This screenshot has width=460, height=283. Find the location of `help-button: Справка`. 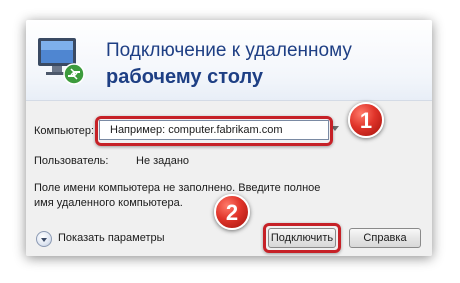

help-button: Справка is located at coordinates (385, 238).